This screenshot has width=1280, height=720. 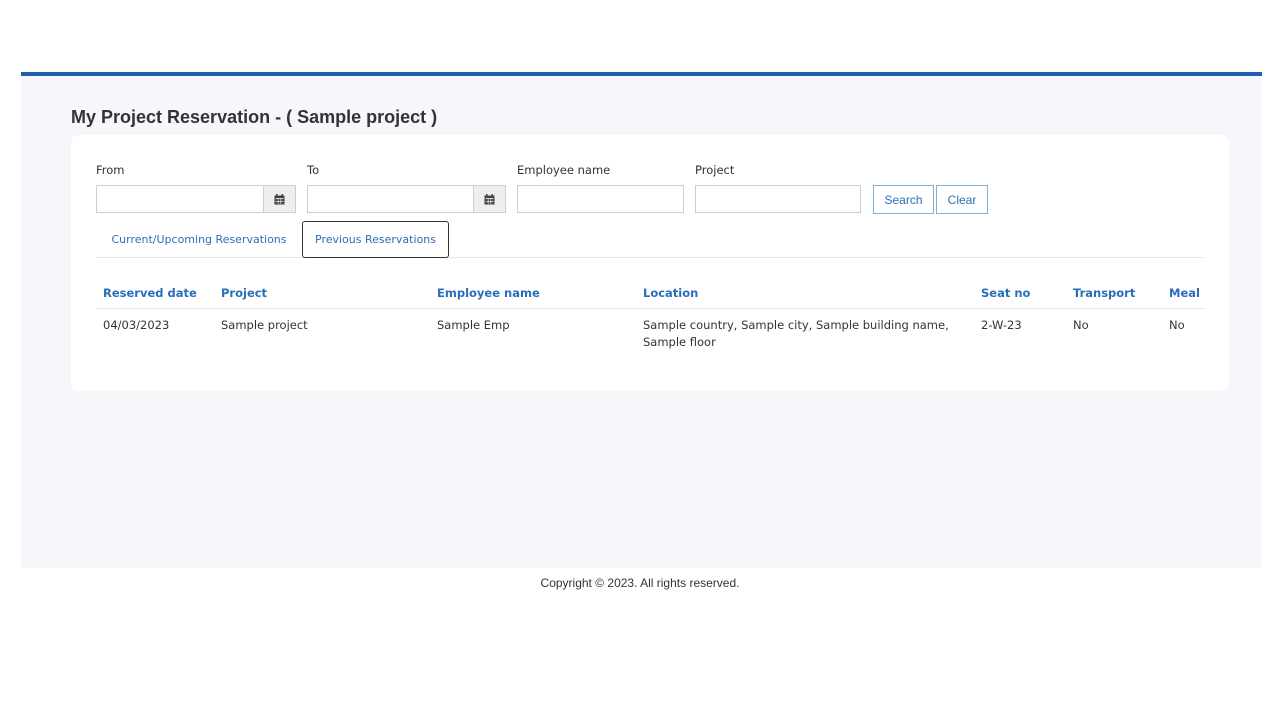 What do you see at coordinates (473, 325) in the screenshot?
I see `cell-employee-name: Sample Emp` at bounding box center [473, 325].